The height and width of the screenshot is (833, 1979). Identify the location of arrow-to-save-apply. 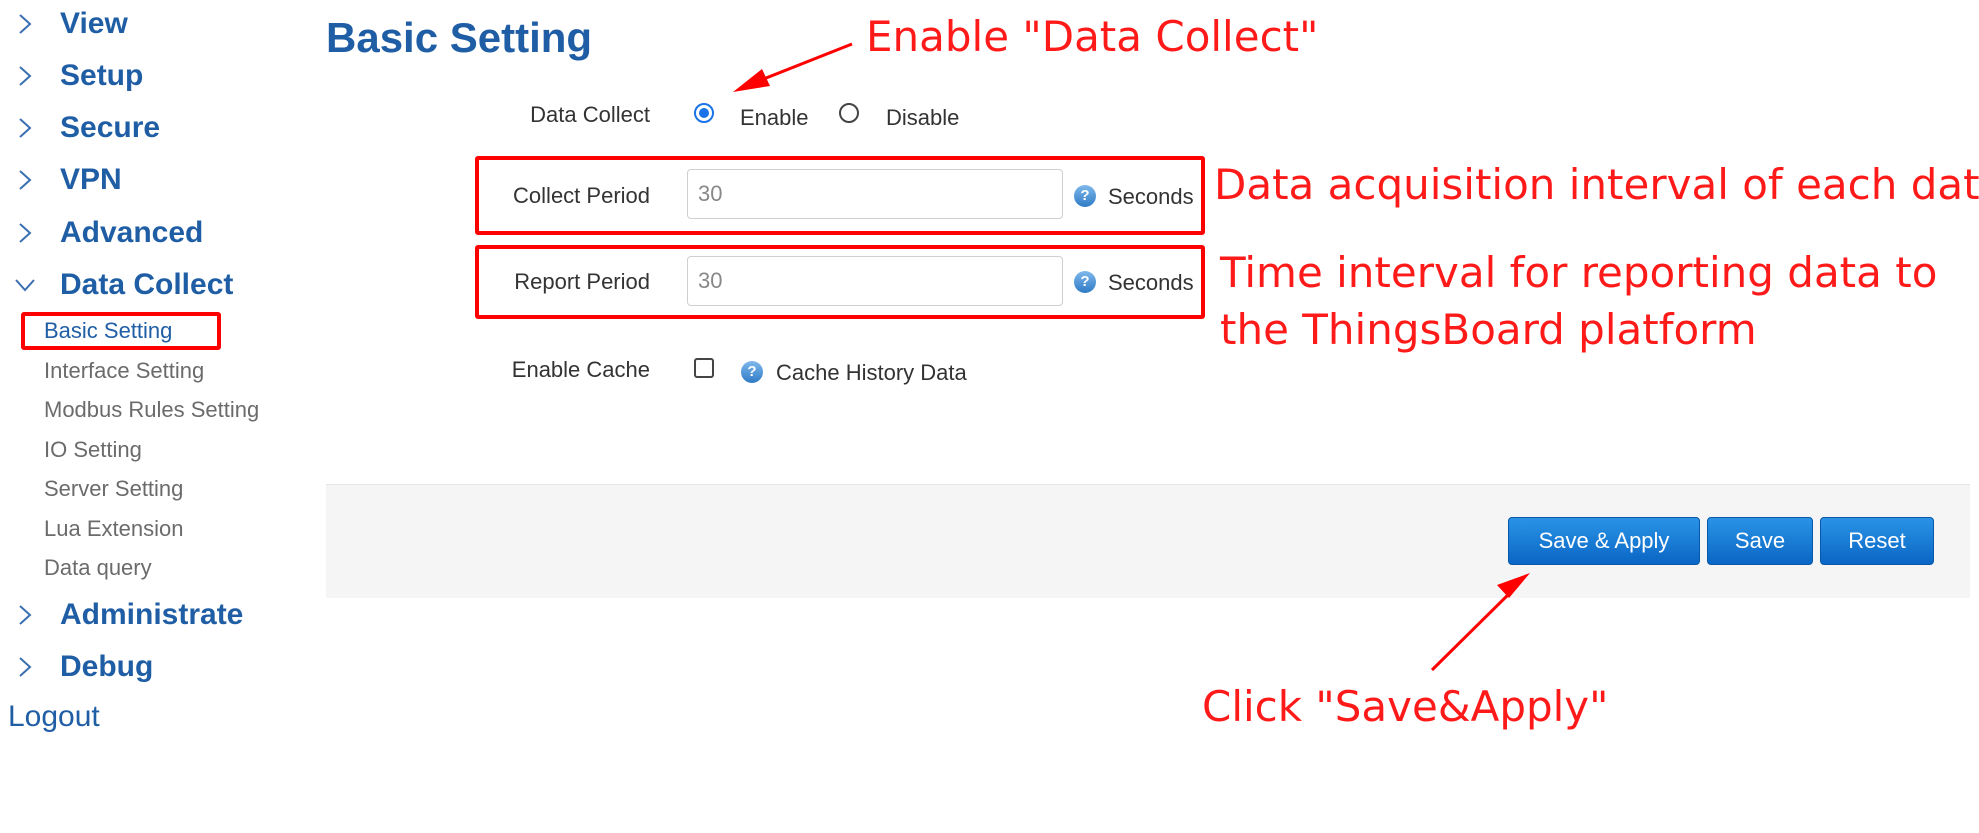
(1480, 622).